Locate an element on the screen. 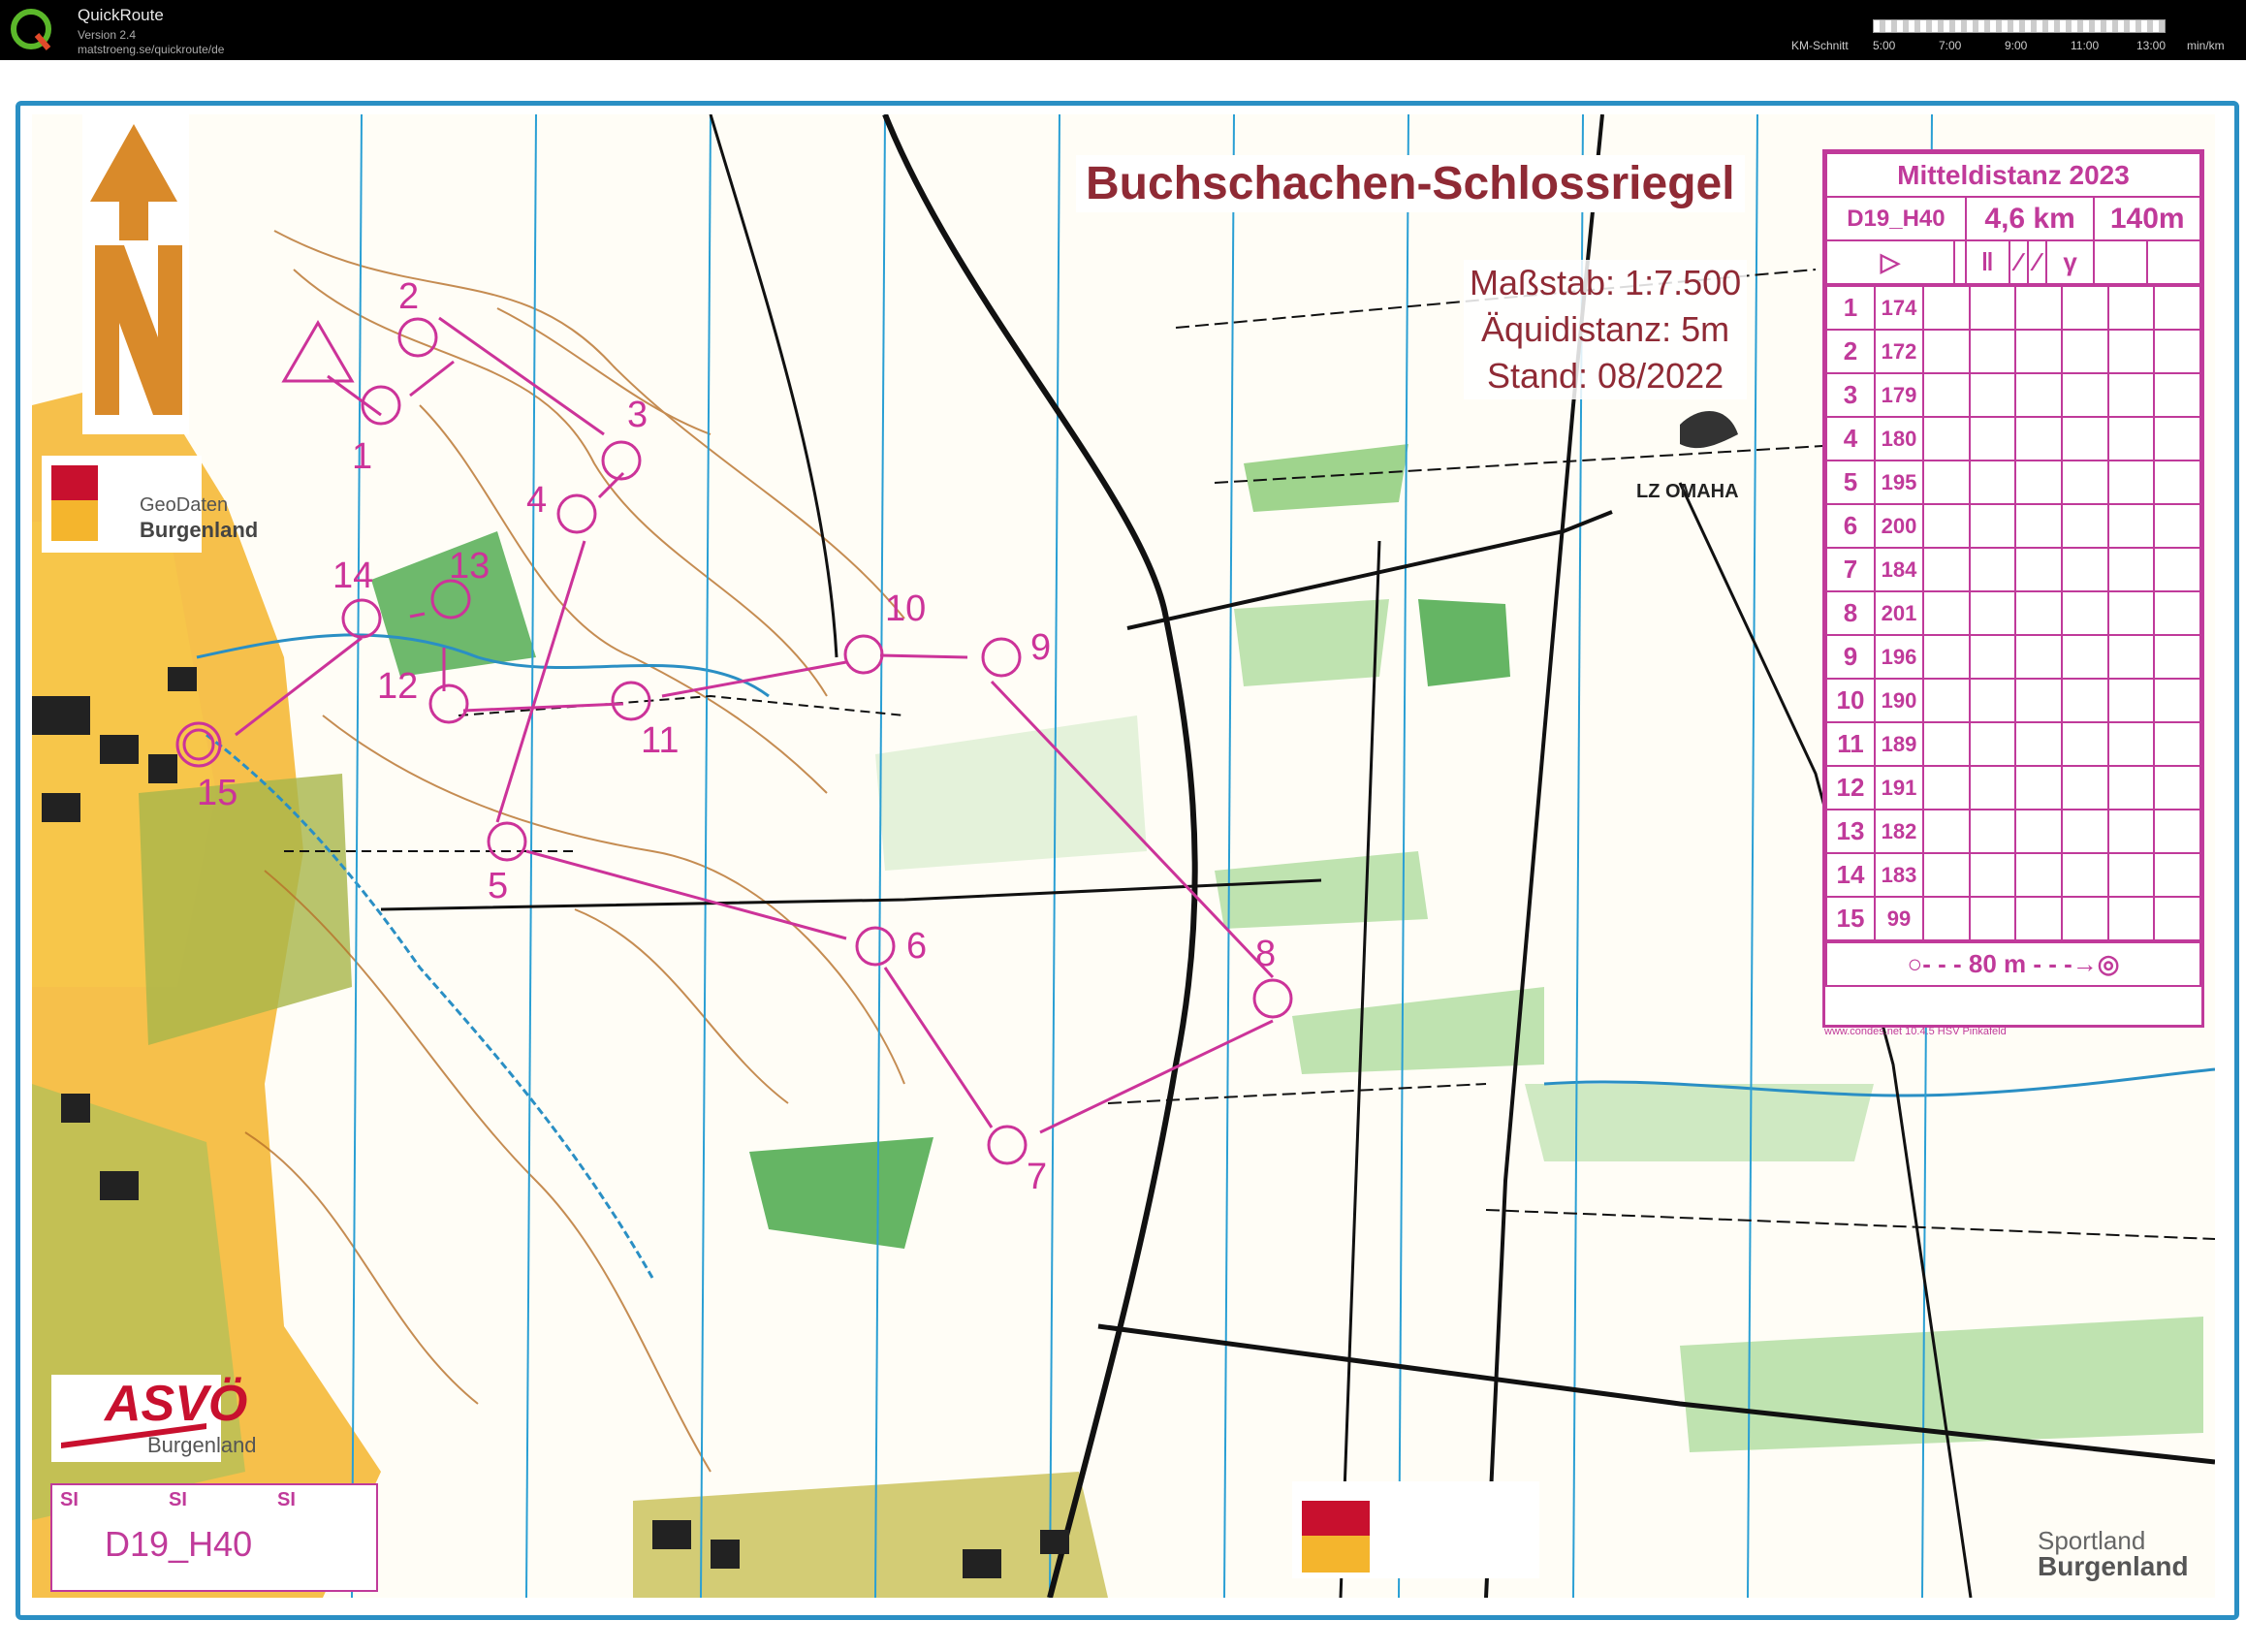 The height and width of the screenshot is (1652, 2246). course-name: D19_H40 is located at coordinates (1896, 219).